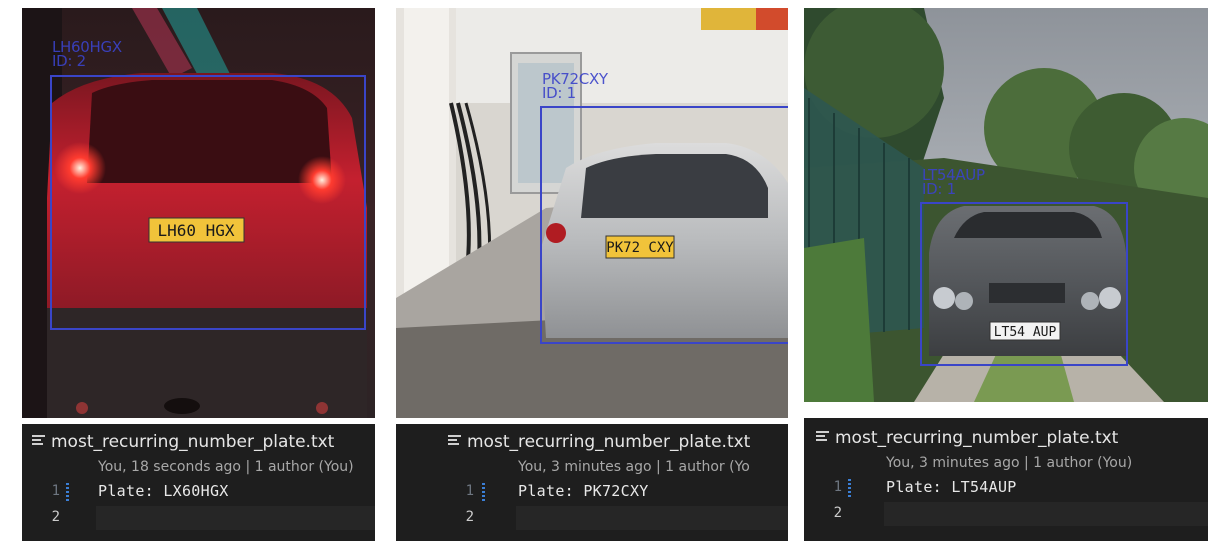 The width and height of the screenshot is (1212, 546). I want to click on git-blame-annotation-3: You, 3 minutes ago | 1 author (You), so click(1009, 463).